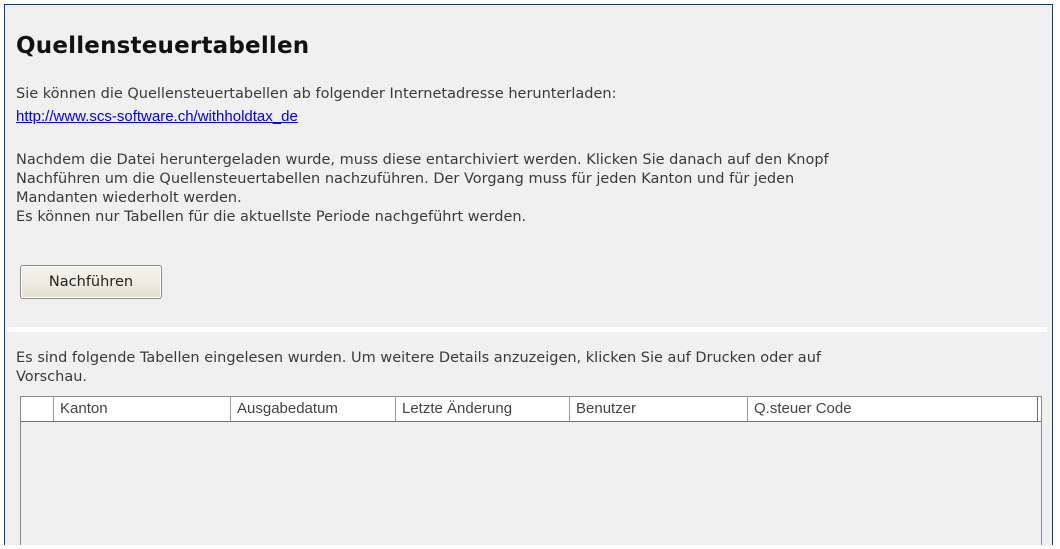  I want to click on tables-info-line: Vorschau., so click(52, 377).